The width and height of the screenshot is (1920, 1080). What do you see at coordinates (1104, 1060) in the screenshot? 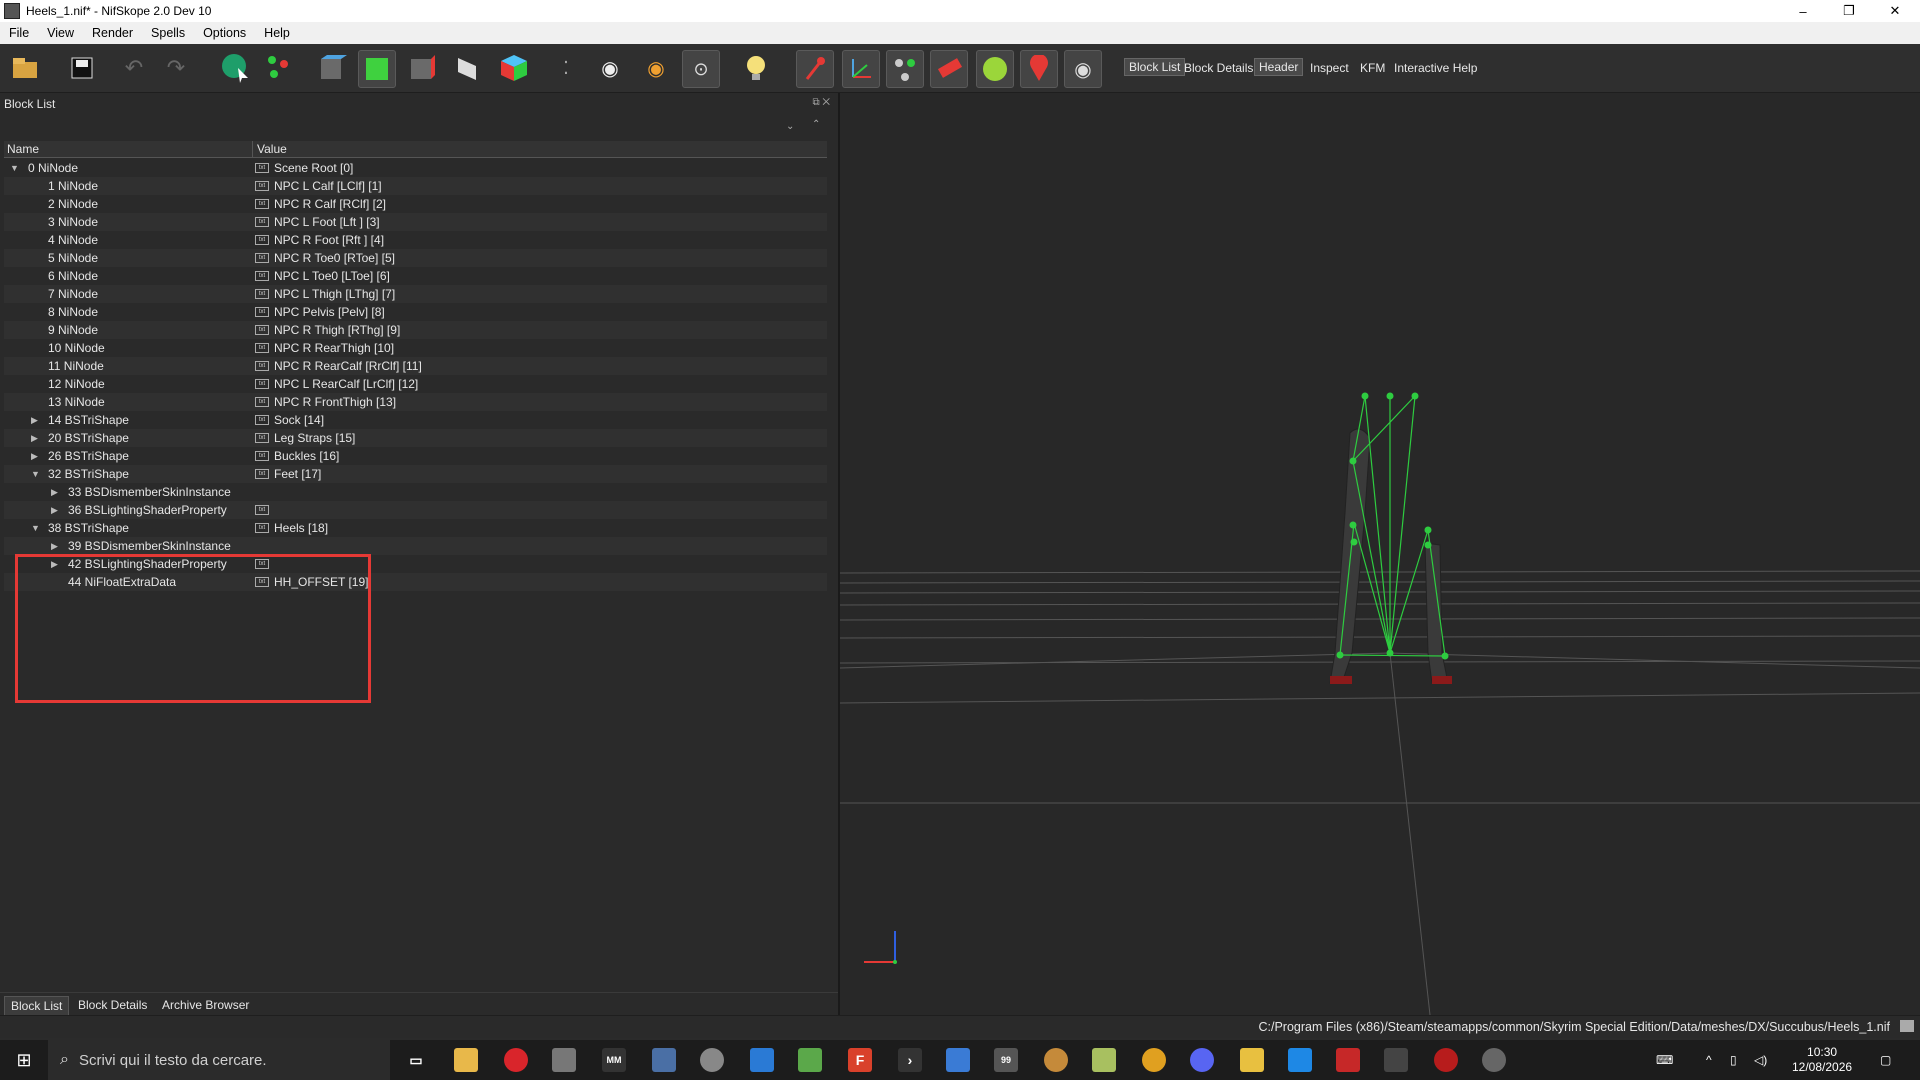
I see `app-icon-map` at bounding box center [1104, 1060].